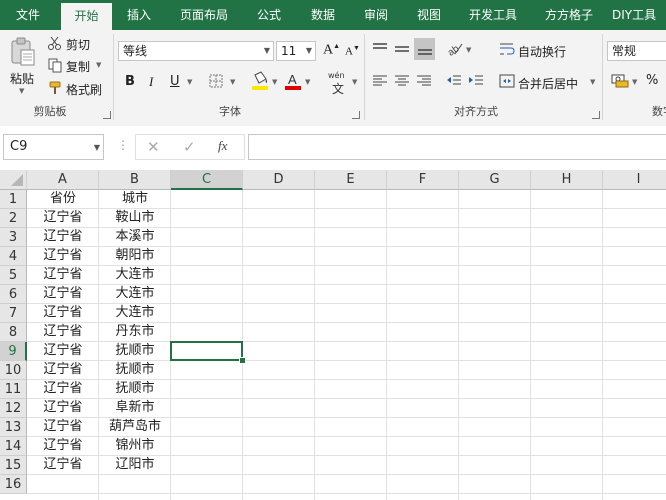 The image size is (666, 500). I want to click on fill-color-icon, so click(260, 81).